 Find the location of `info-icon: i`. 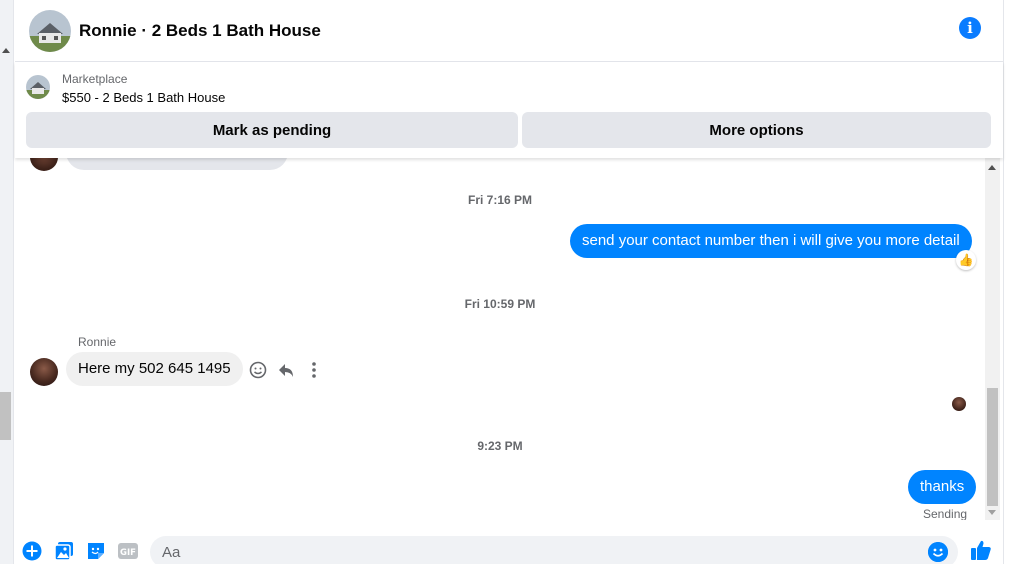

info-icon: i is located at coordinates (970, 28).